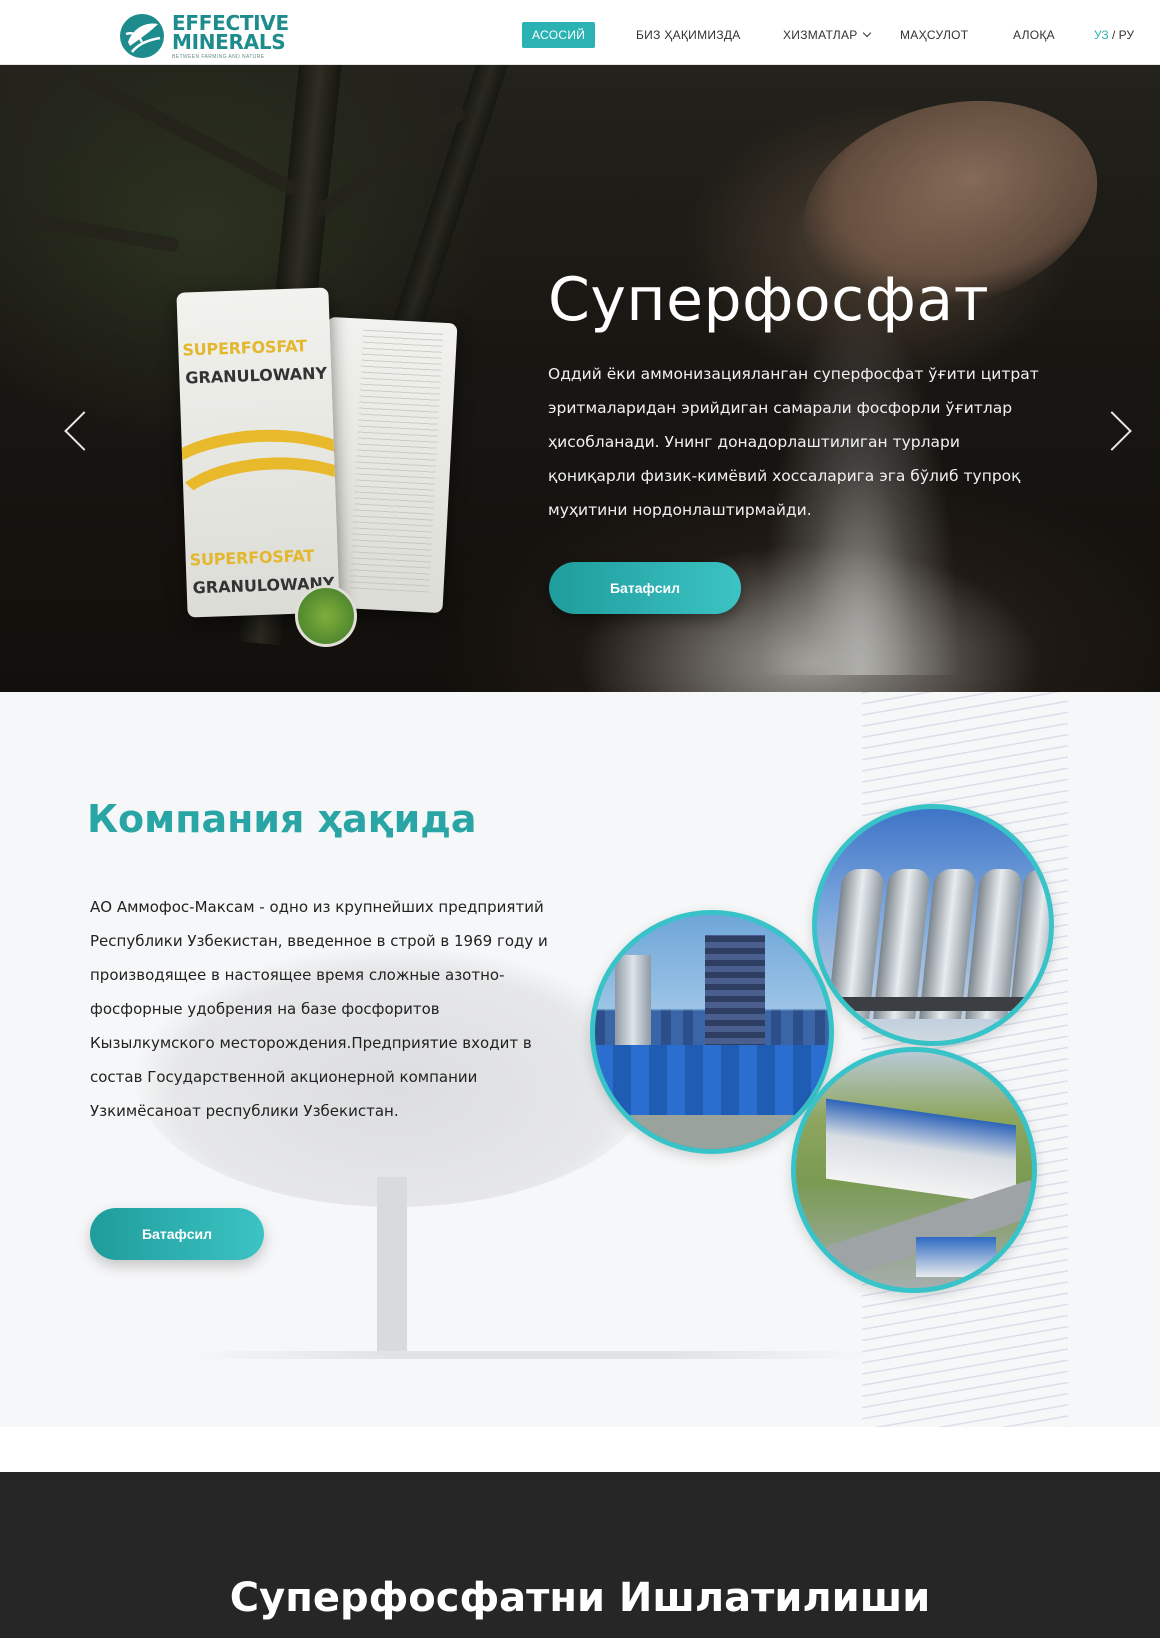 The height and width of the screenshot is (1638, 1160). What do you see at coordinates (1101, 35) in the screenshot?
I see `lang-uz-link: УЗ` at bounding box center [1101, 35].